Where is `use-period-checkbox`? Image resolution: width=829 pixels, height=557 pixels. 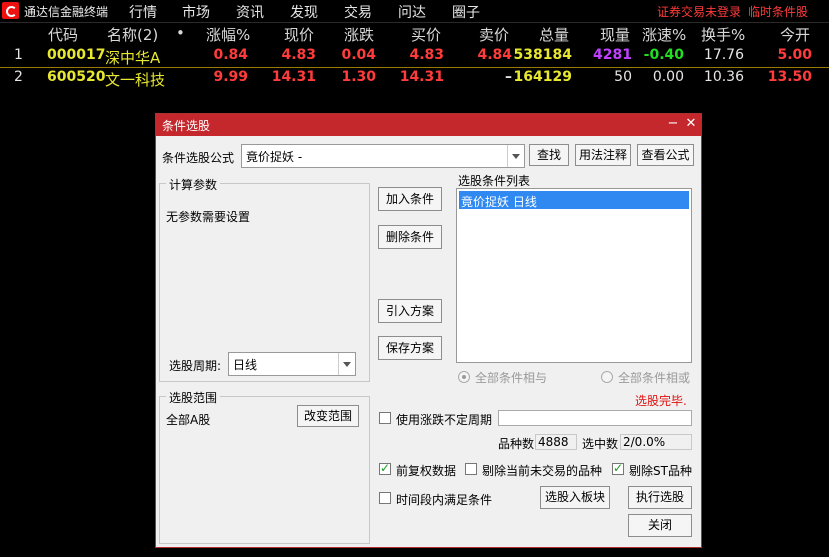 use-period-checkbox is located at coordinates (385, 418).